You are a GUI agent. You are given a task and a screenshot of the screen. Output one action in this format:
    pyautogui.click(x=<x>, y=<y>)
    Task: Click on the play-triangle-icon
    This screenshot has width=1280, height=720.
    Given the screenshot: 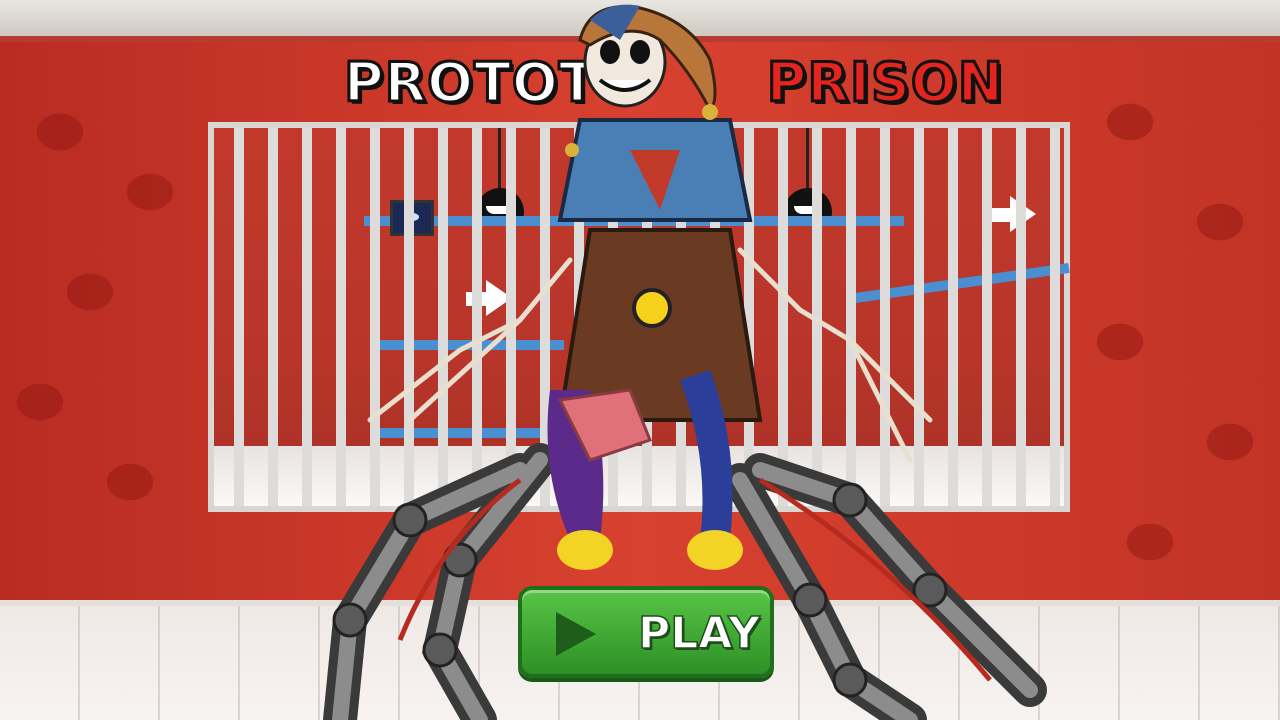 What is the action you would take?
    pyautogui.click(x=576, y=634)
    